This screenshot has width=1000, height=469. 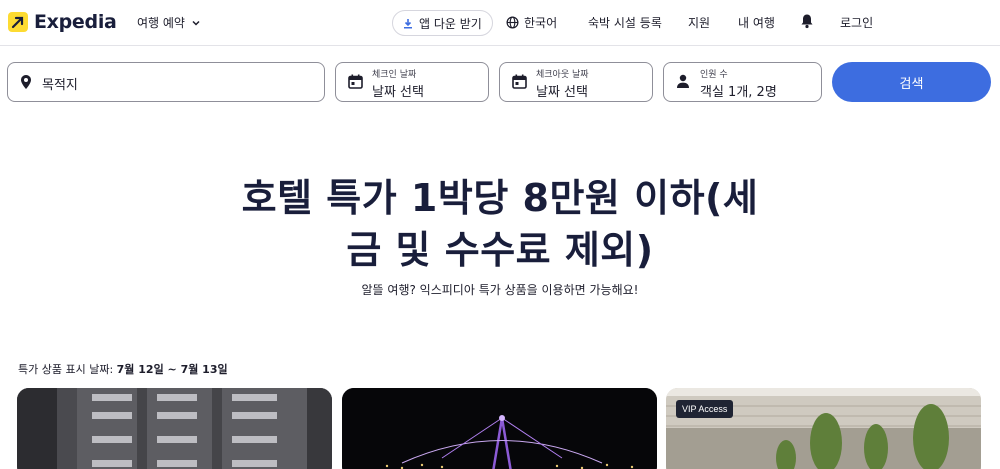 I want to click on search-button: 검색, so click(x=911, y=82).